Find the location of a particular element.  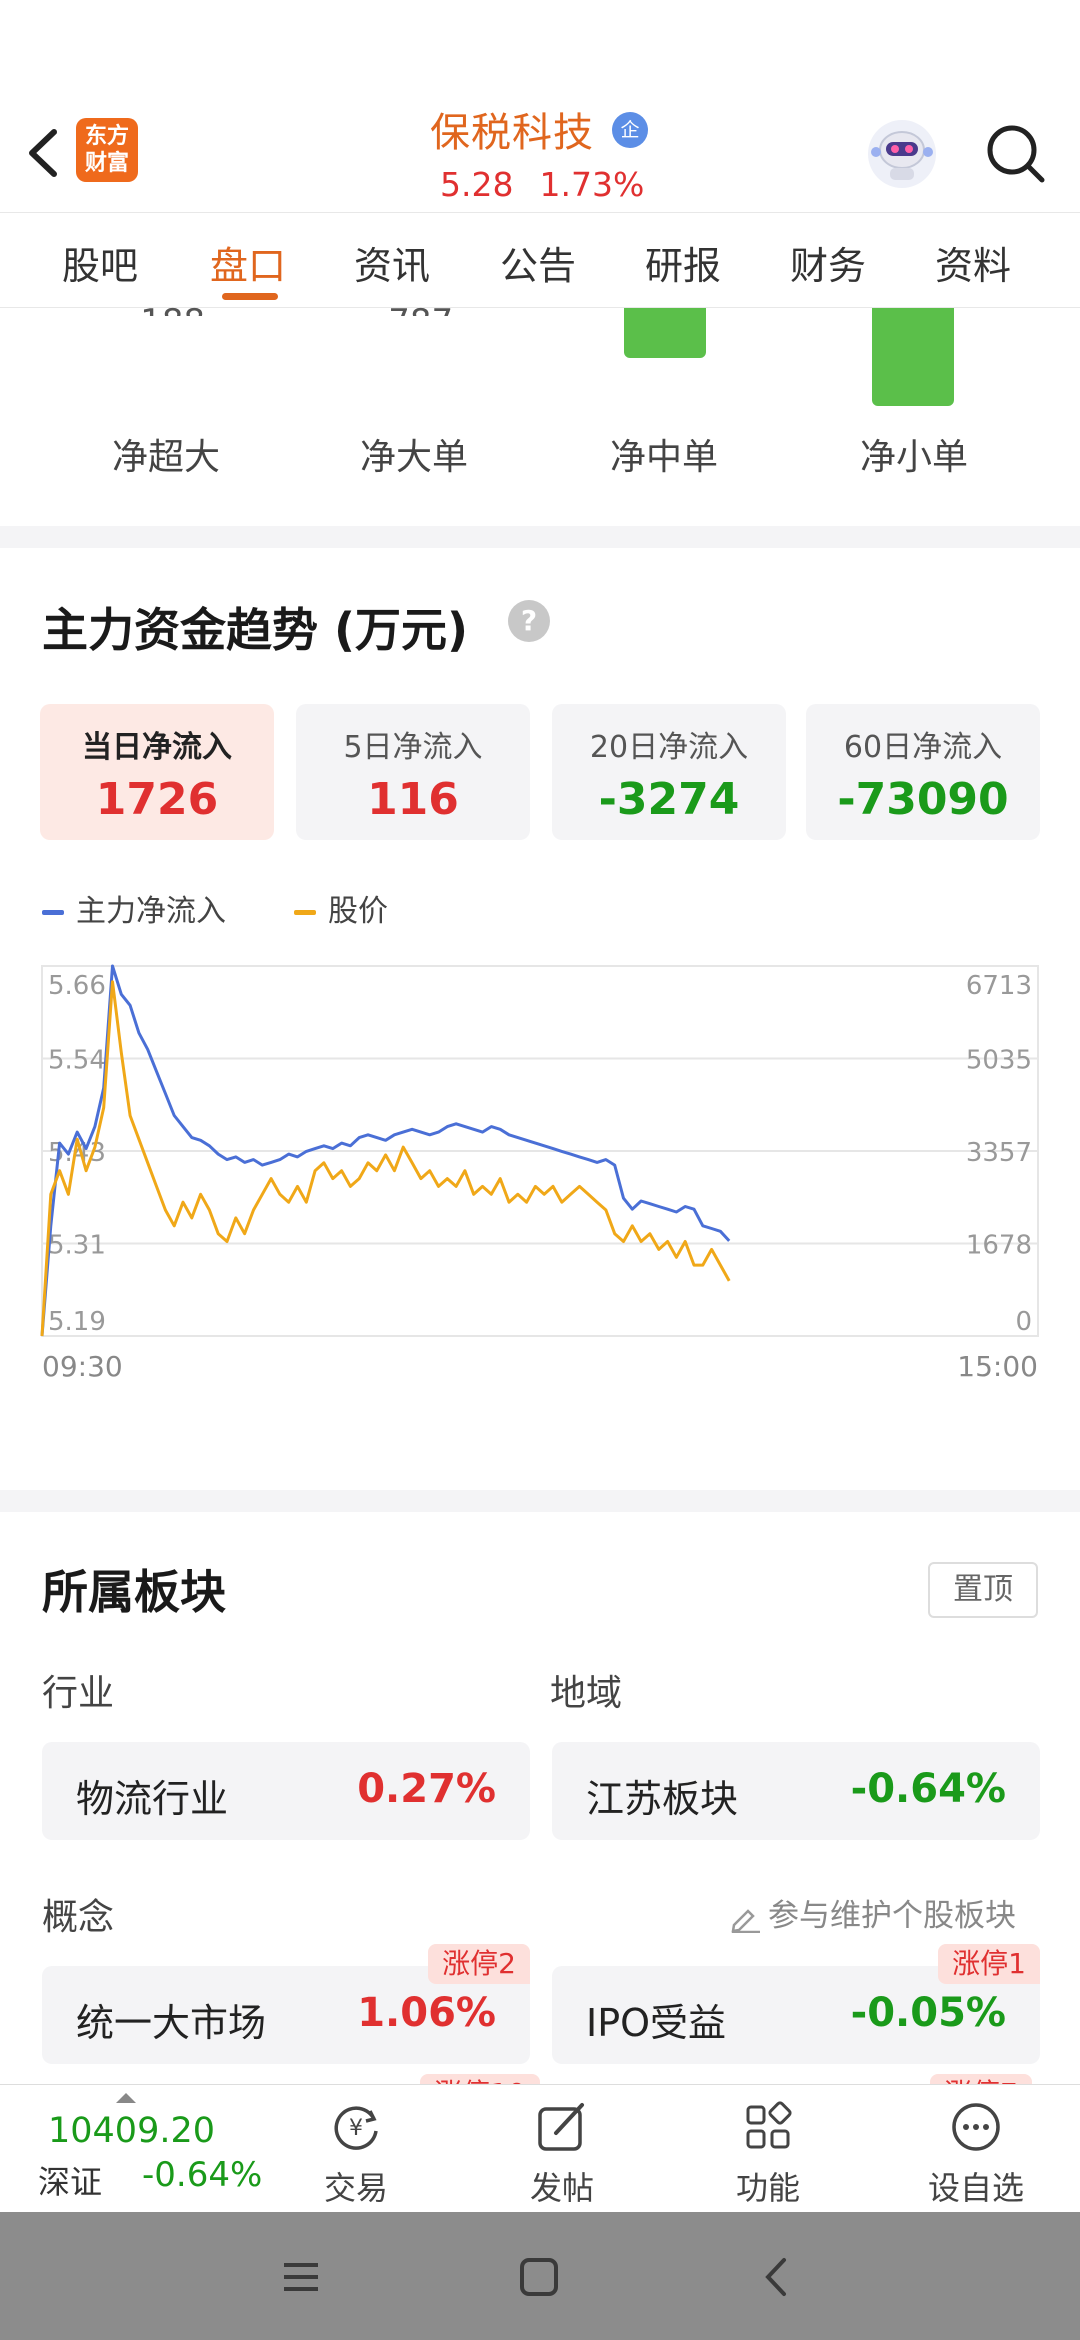

trade-label: 交易 is located at coordinates (355, 2188).